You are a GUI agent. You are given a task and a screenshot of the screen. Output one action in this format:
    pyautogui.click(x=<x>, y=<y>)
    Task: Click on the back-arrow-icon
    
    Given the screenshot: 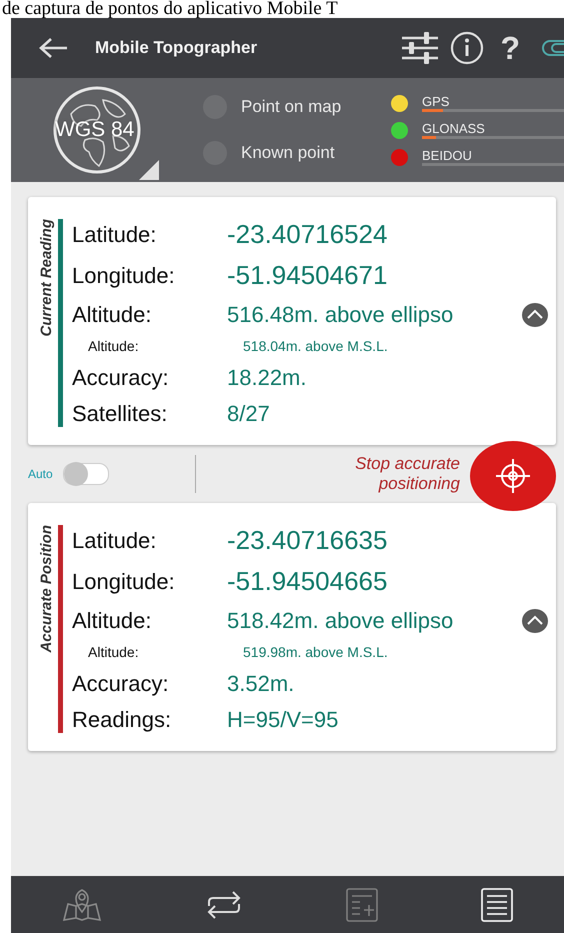 What is the action you would take?
    pyautogui.click(x=54, y=48)
    